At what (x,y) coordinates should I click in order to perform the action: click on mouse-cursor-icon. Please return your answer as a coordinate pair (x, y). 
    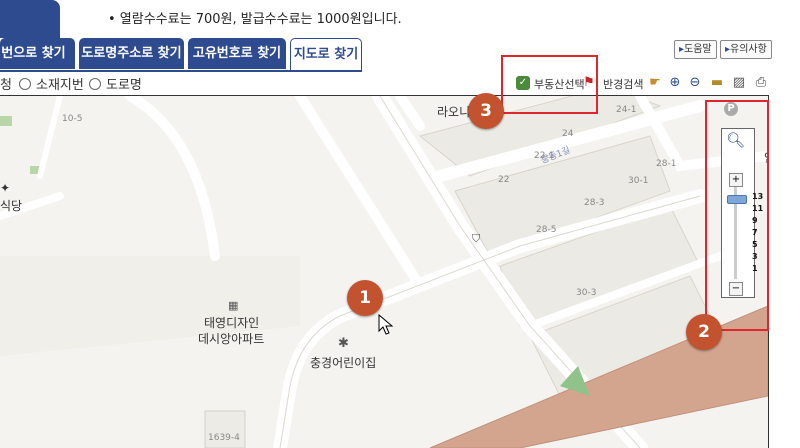
    Looking at the image, I should click on (386, 324).